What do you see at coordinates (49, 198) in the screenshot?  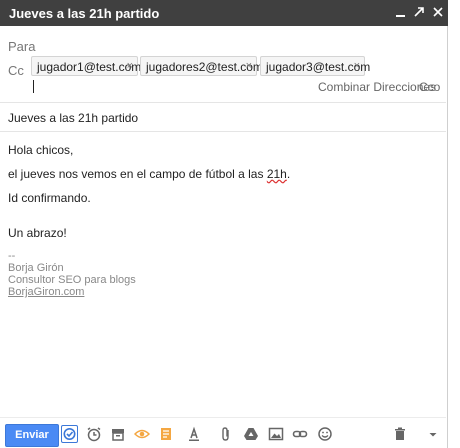 I see `message-line: Id confirmando.` at bounding box center [49, 198].